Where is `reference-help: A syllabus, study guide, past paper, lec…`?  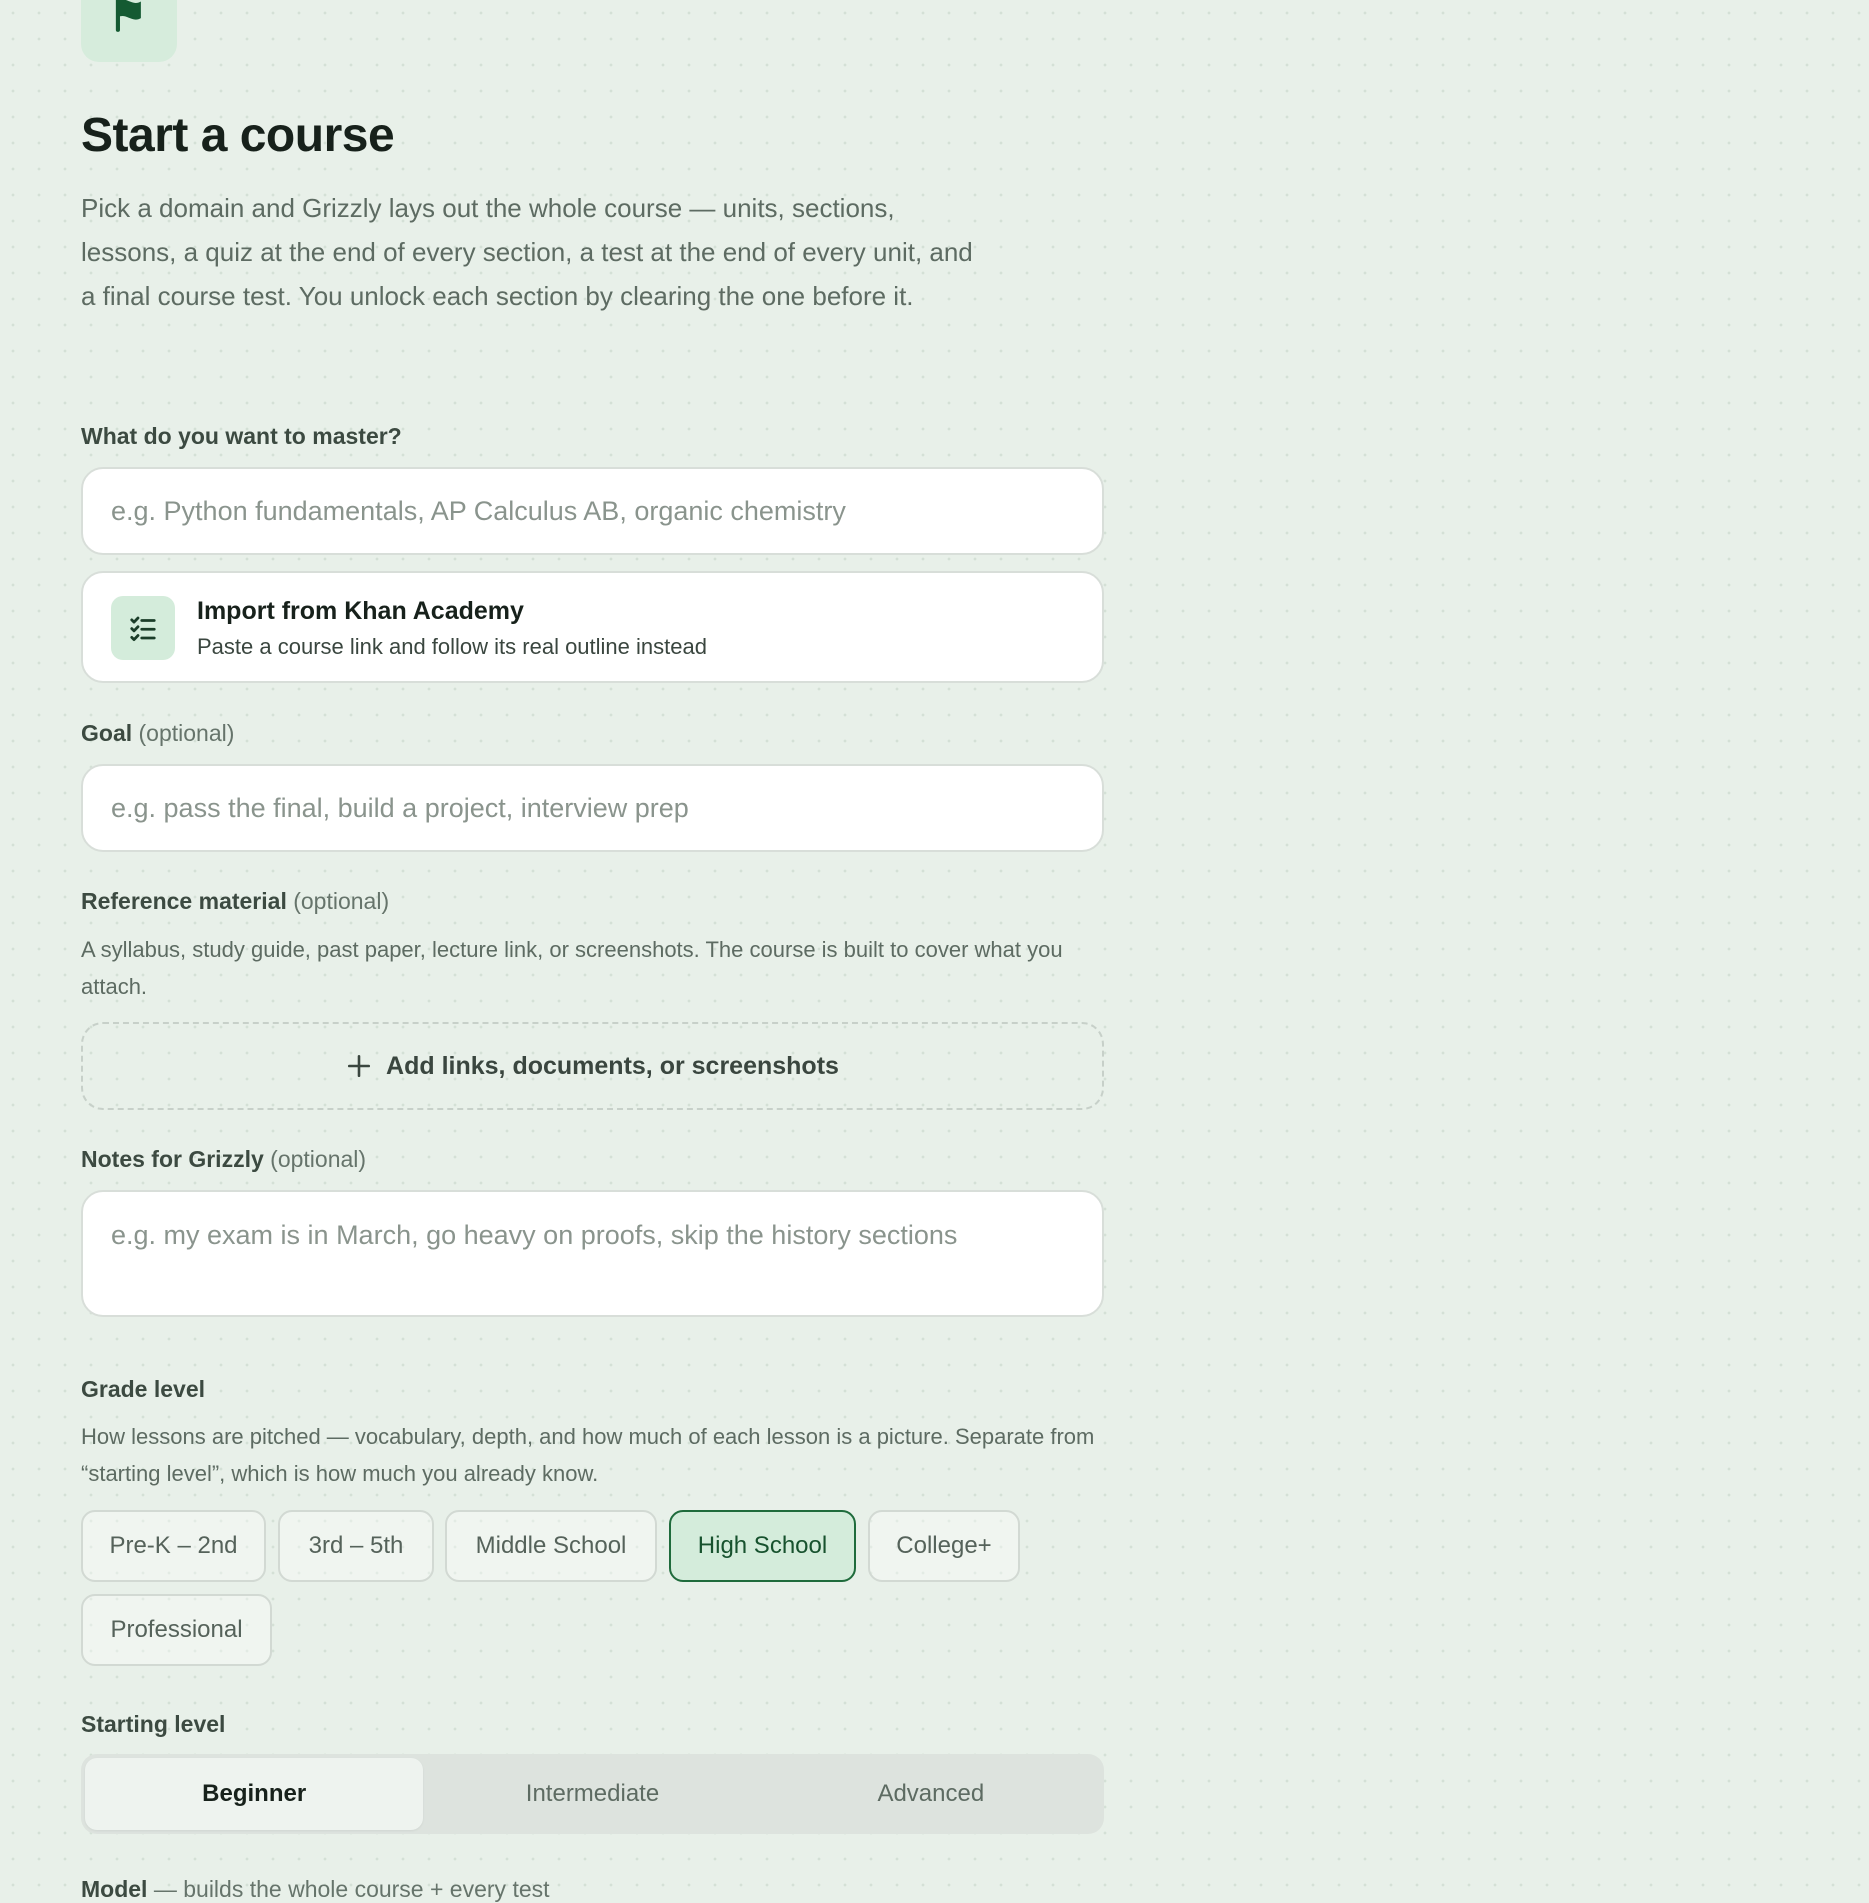
reference-help: A syllabus, study guide, past paper, lec… is located at coordinates (572, 968).